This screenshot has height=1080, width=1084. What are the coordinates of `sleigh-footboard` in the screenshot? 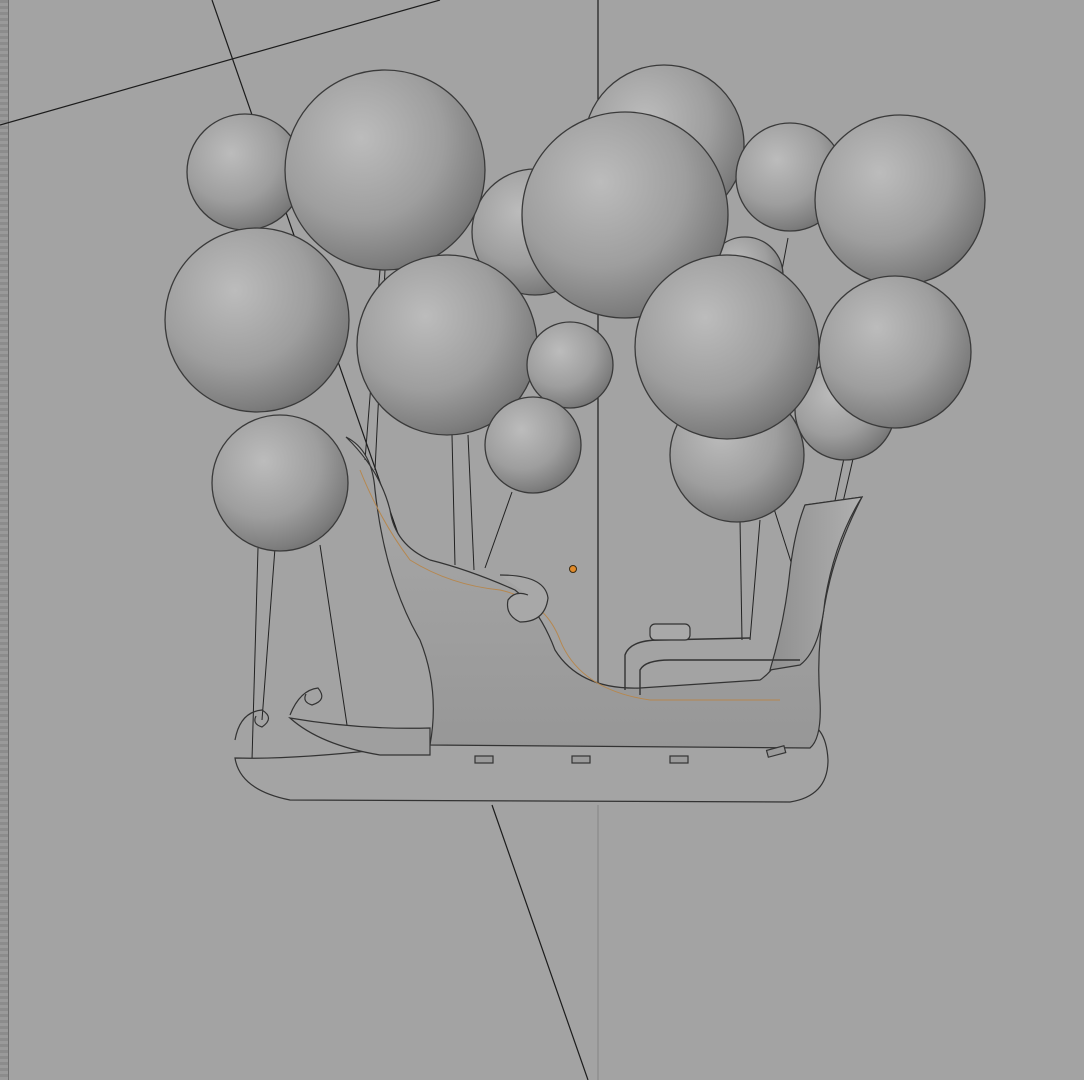 It's located at (359, 736).